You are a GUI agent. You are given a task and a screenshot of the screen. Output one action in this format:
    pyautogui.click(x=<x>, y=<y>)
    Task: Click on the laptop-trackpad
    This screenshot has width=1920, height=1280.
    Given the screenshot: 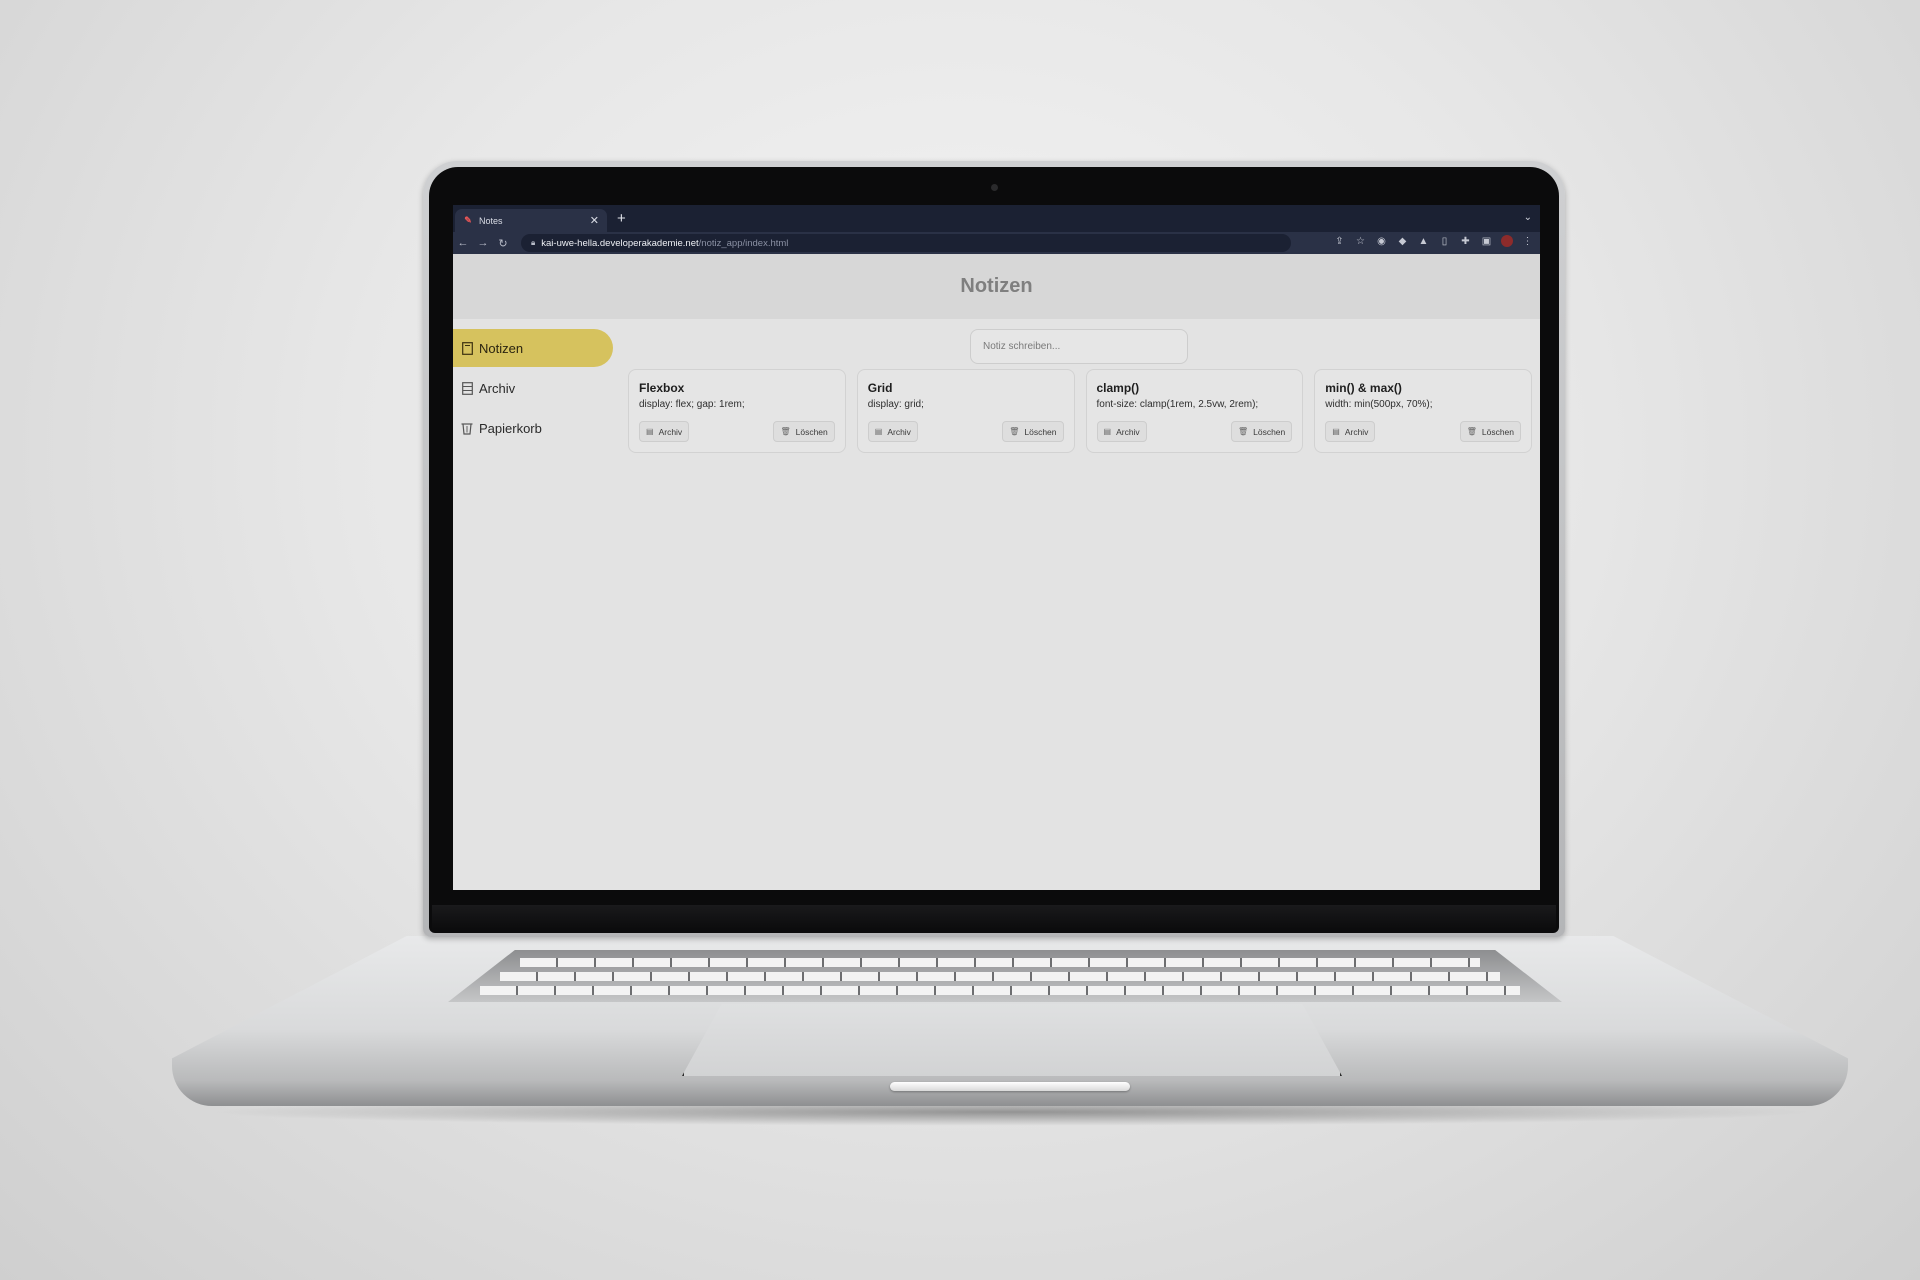 What is the action you would take?
    pyautogui.click(x=1012, y=1040)
    